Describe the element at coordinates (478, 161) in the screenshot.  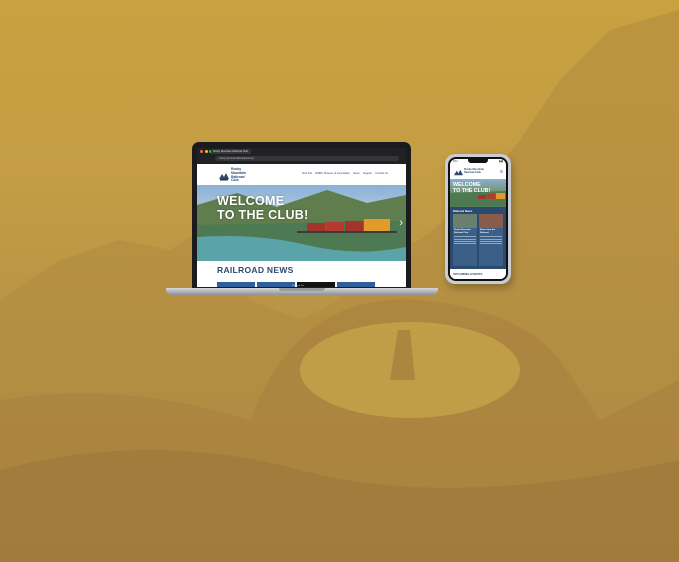
I see `phone-notch` at that location.